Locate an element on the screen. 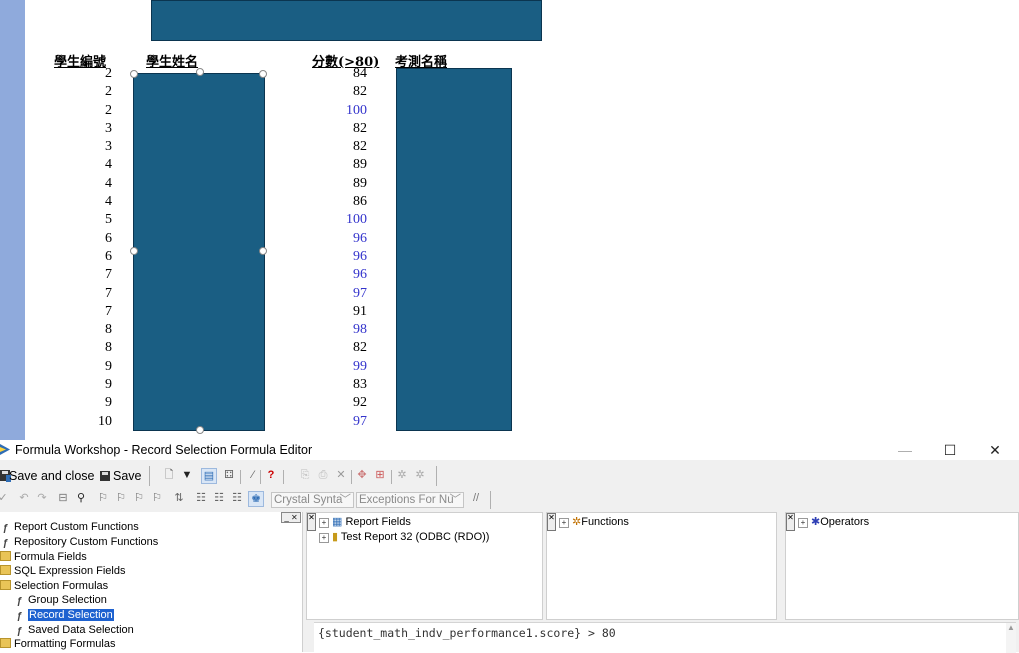 This screenshot has height=653, width=1019. tree-item-record-selection: ƒ Record Selection is located at coordinates (64, 615).